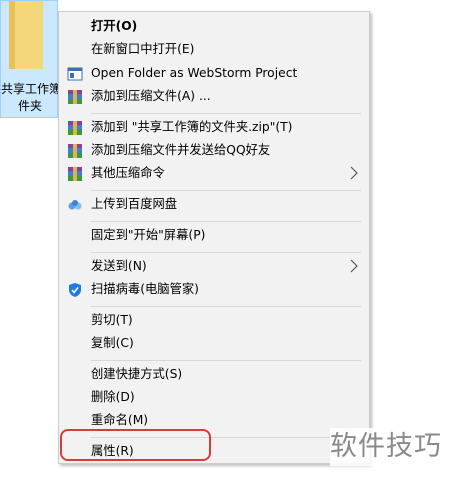 Image resolution: width=469 pixels, height=484 pixels. I want to click on menu-item-label: 添加到压缩文件并发送给QQ好友, so click(181, 150).